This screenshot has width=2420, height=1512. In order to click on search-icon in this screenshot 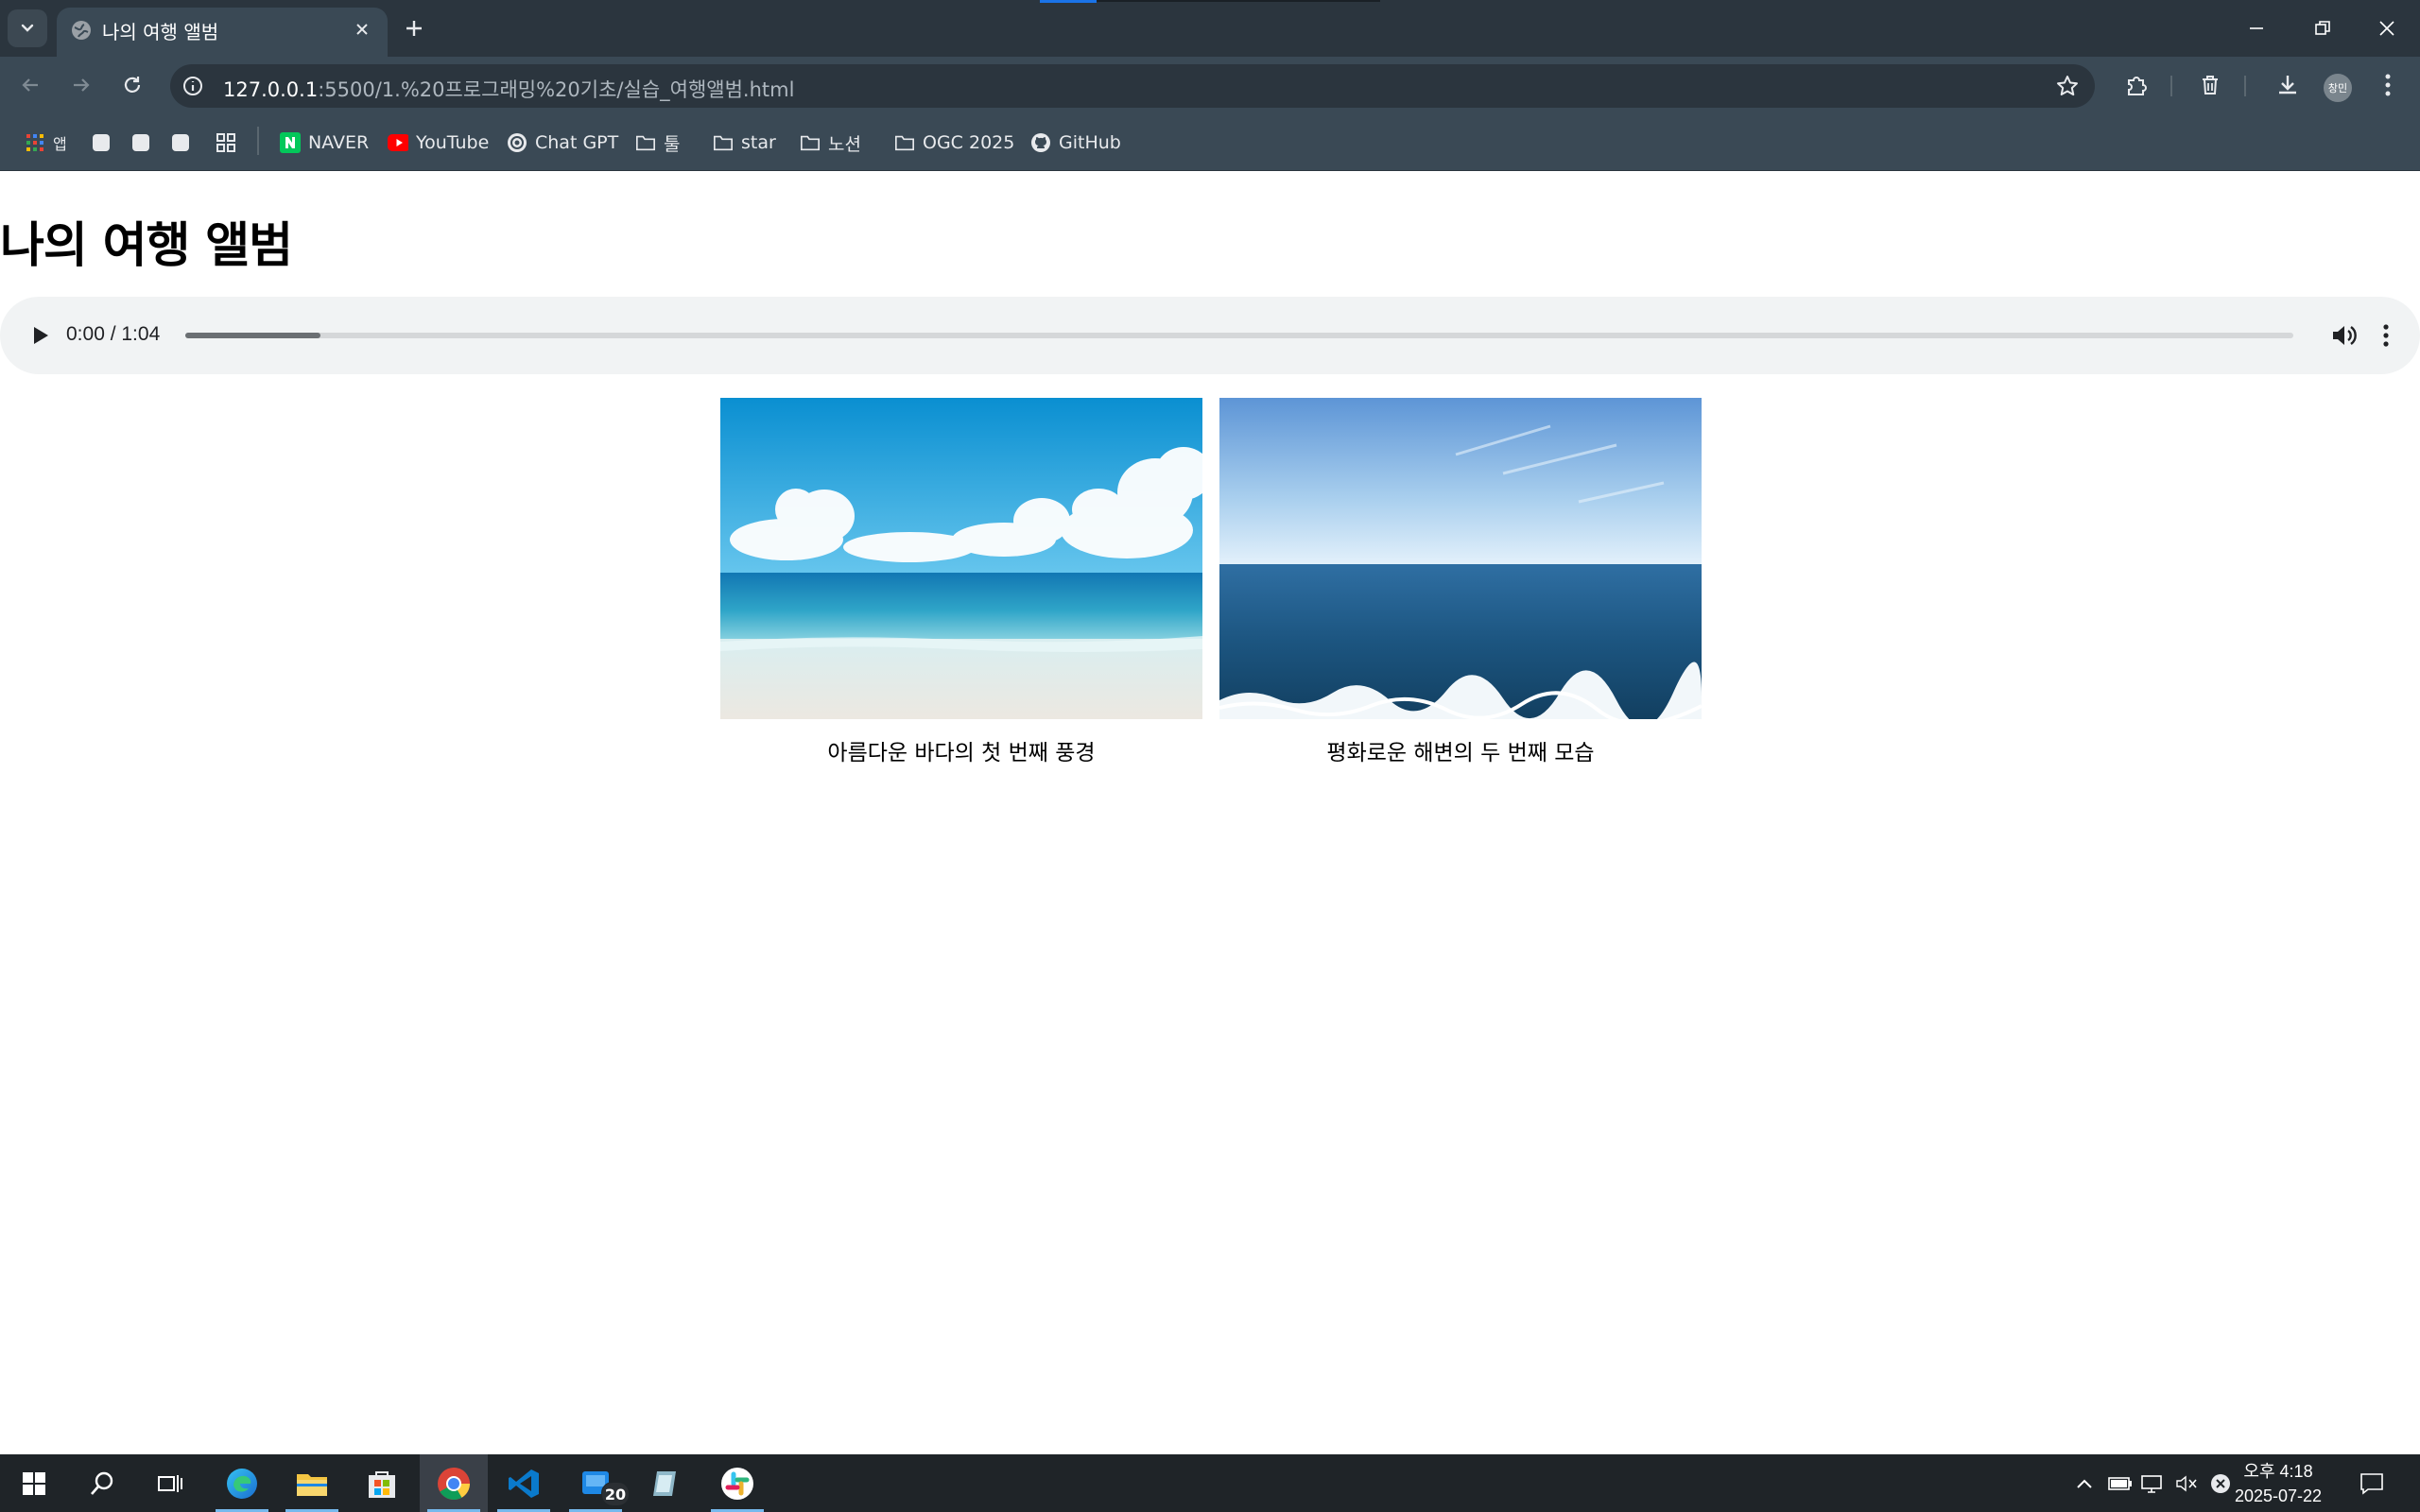, I will do `click(102, 1483)`.